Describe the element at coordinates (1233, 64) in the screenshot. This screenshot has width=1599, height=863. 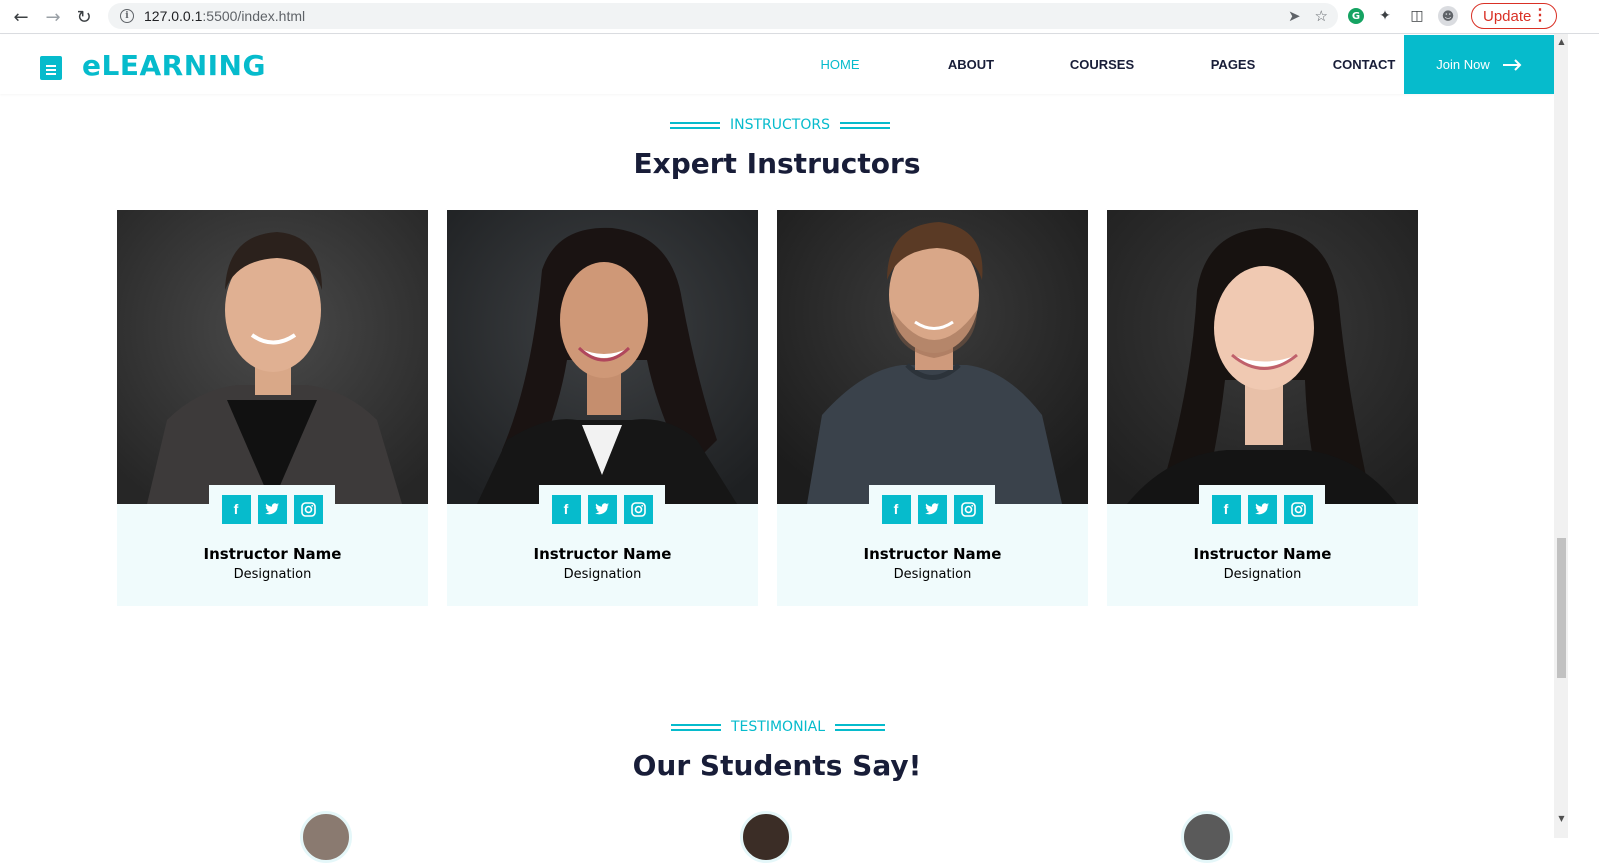
I see `nav-pages: PAGES` at that location.